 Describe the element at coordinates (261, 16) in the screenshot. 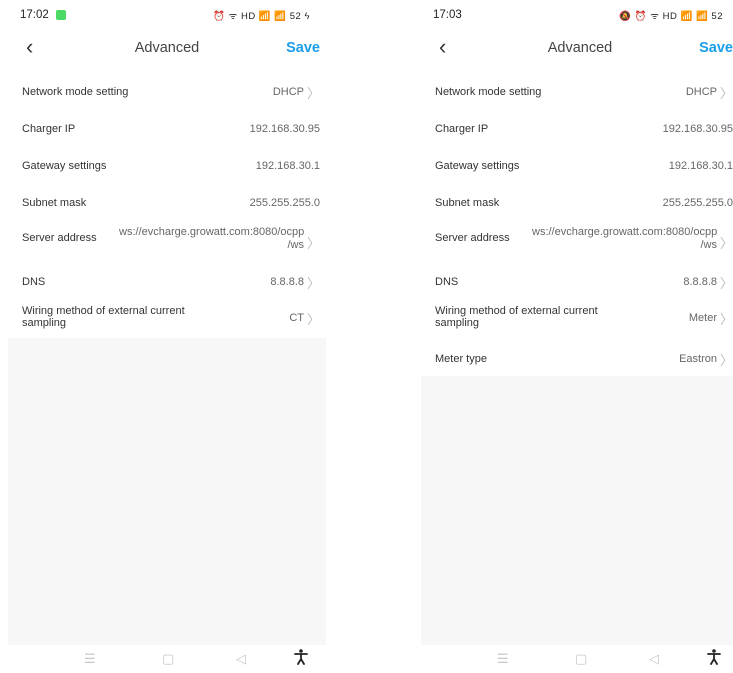

I see `status-icons: ⏰ ᯤ HD 📶 📶 52 ϟ` at that location.